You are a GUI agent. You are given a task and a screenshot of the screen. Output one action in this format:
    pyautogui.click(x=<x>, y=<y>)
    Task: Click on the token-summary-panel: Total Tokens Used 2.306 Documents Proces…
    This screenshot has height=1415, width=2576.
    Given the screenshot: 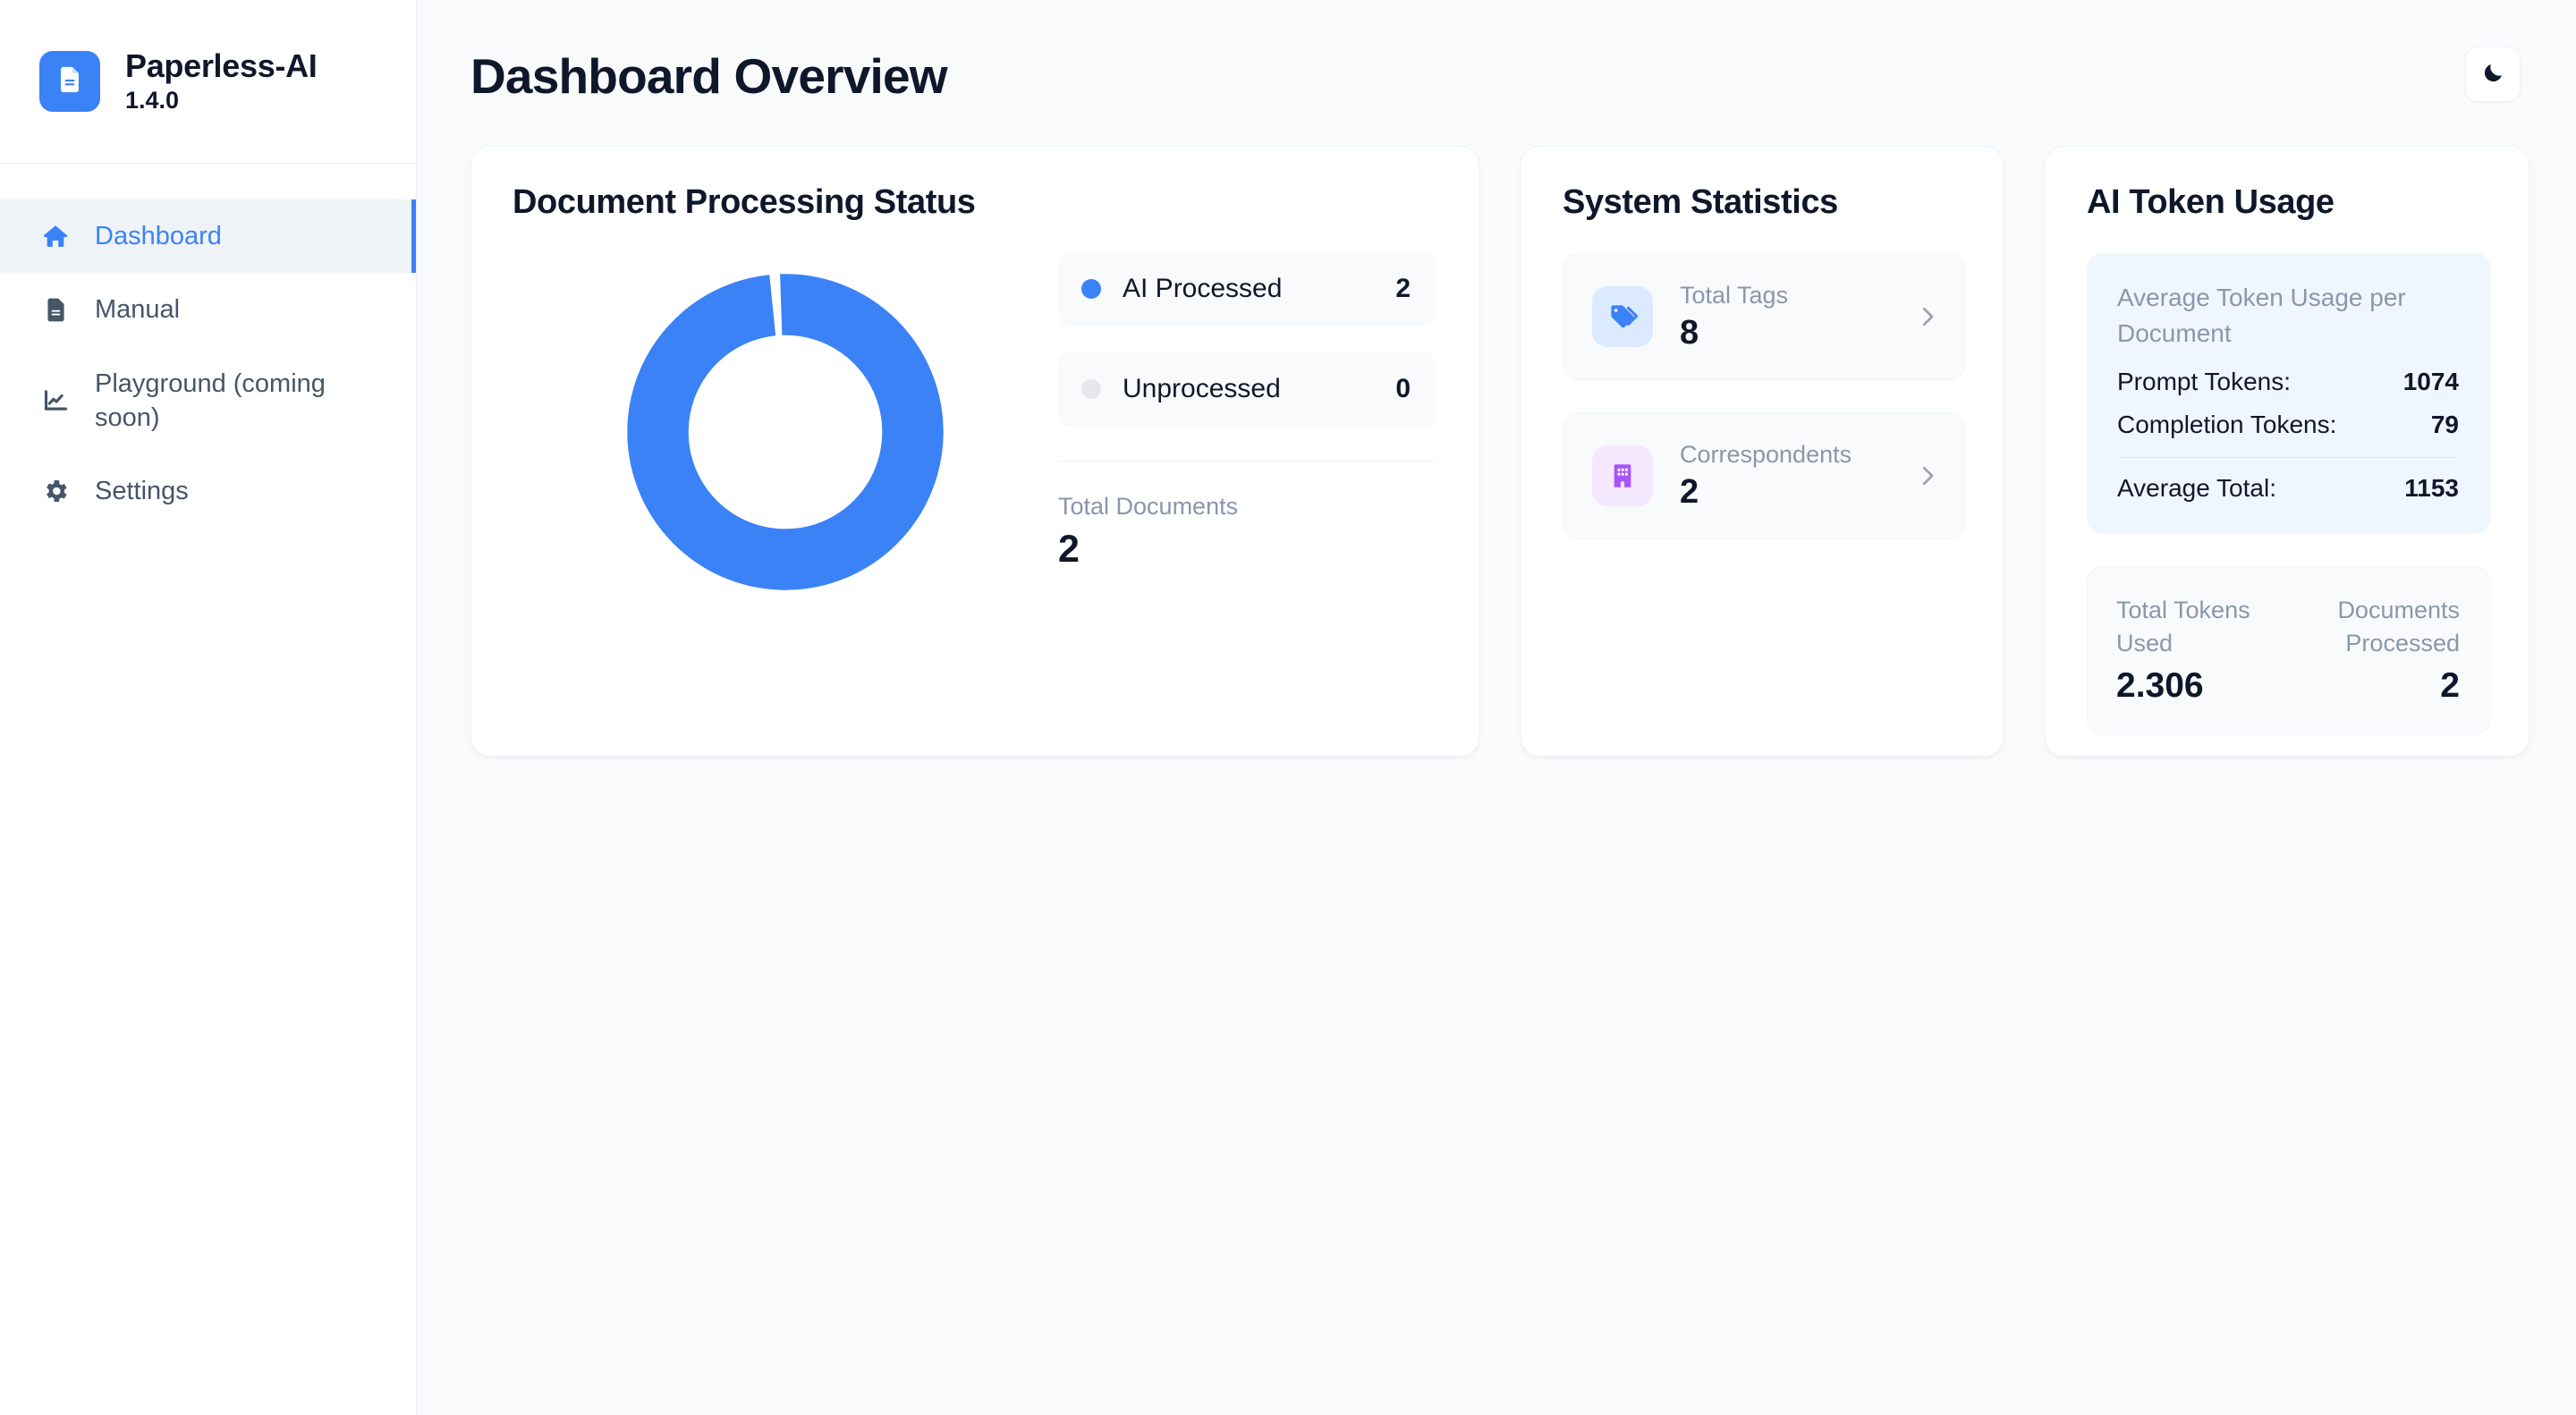 What is the action you would take?
    pyautogui.click(x=2289, y=651)
    